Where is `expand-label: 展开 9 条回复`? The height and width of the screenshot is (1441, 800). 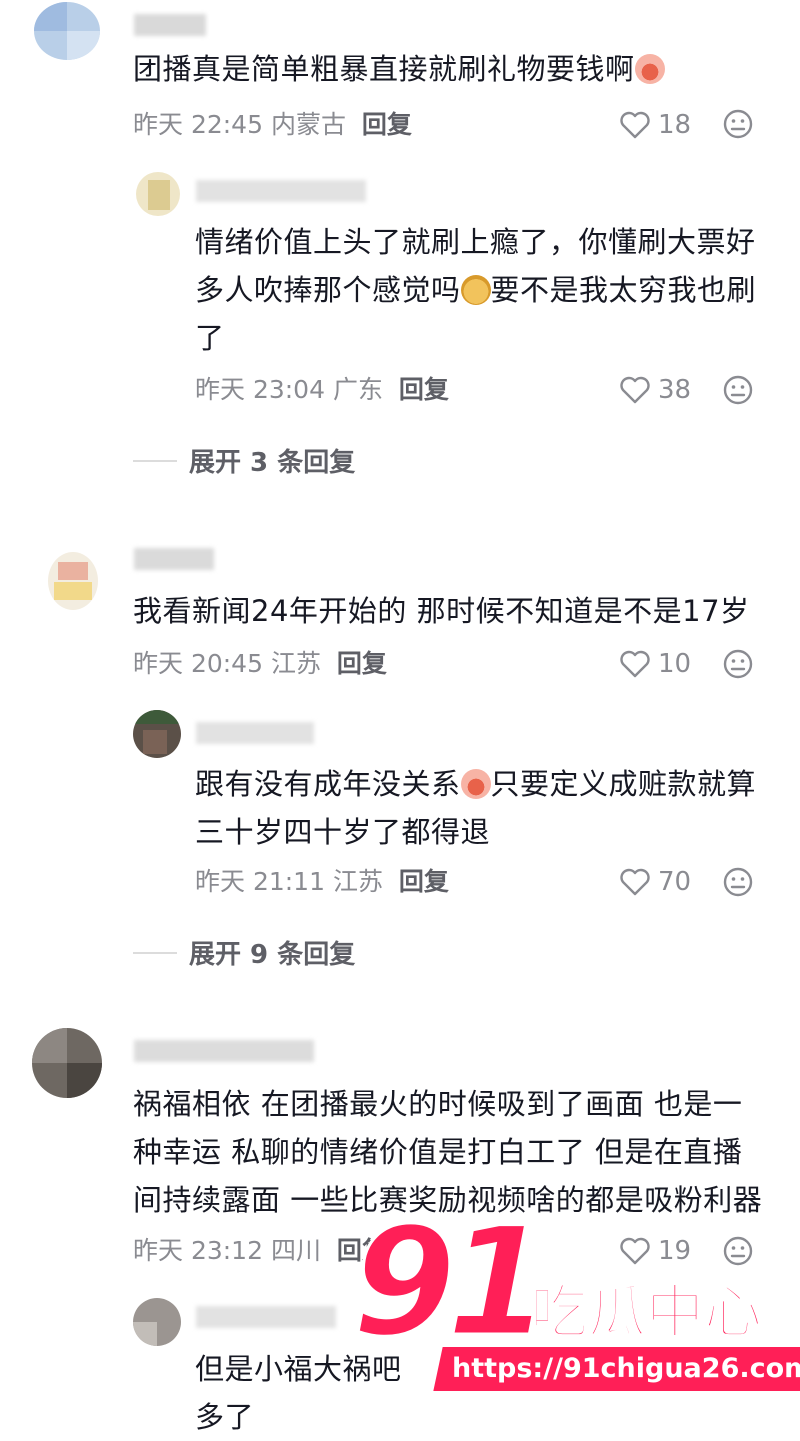
expand-label: 展开 9 条回复 is located at coordinates (272, 955).